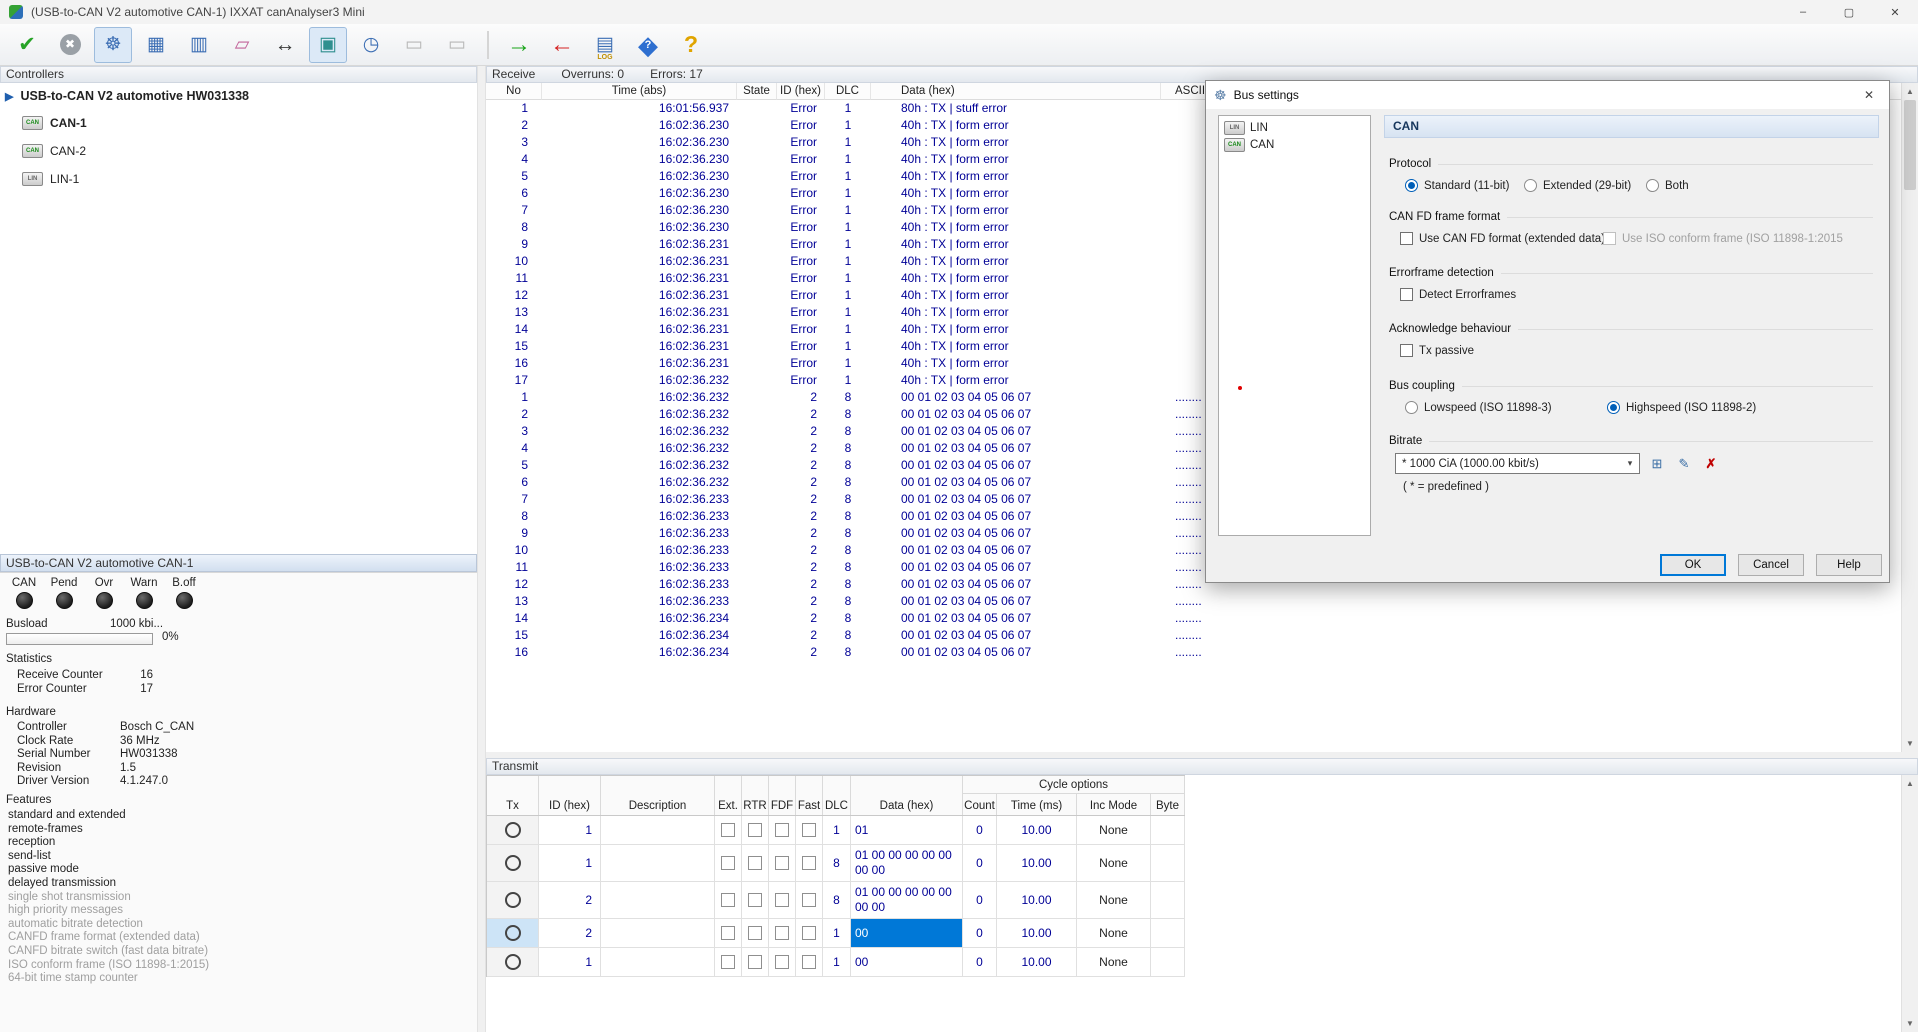 The height and width of the screenshot is (1032, 1918). I want to click on transmit-row: 1 1 00 0 10.00 None, so click(836, 962).